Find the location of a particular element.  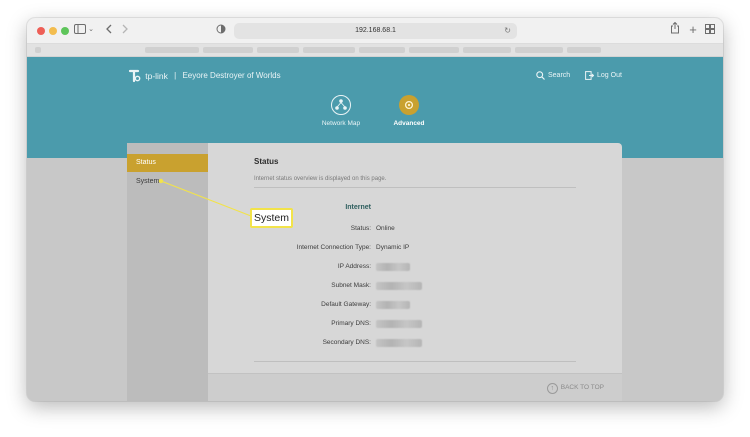

arrow-up-icon: ↑ is located at coordinates (552, 388).